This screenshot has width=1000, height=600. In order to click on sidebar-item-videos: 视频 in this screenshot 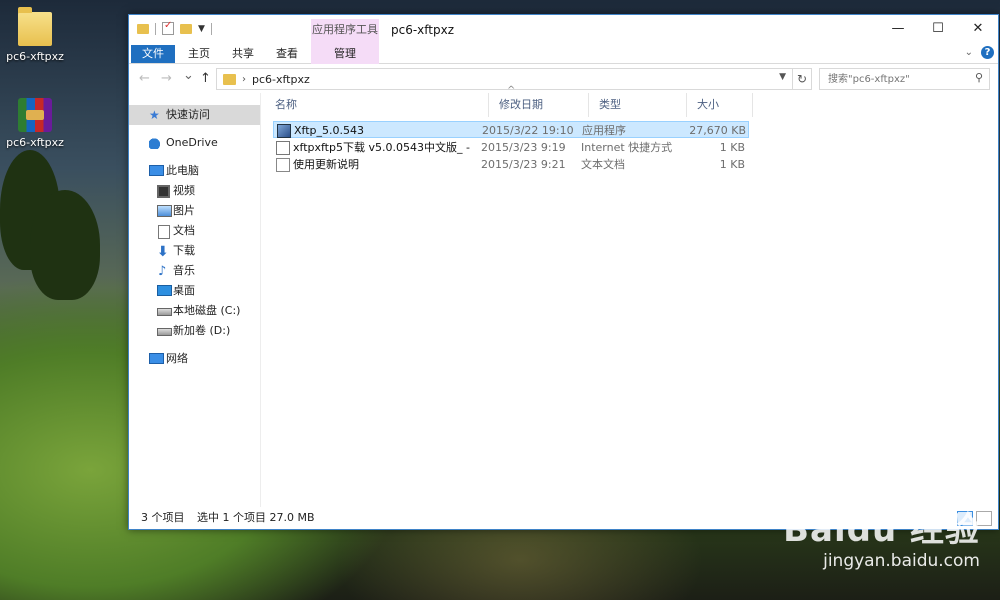, I will do `click(194, 191)`.